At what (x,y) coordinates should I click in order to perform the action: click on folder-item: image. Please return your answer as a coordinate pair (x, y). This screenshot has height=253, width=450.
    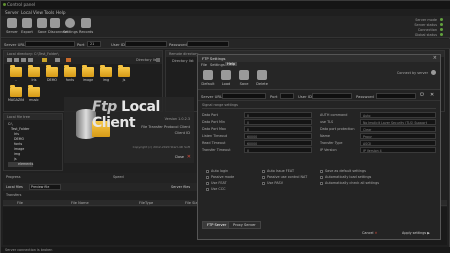
    Looking at the image, I should click on (88, 73).